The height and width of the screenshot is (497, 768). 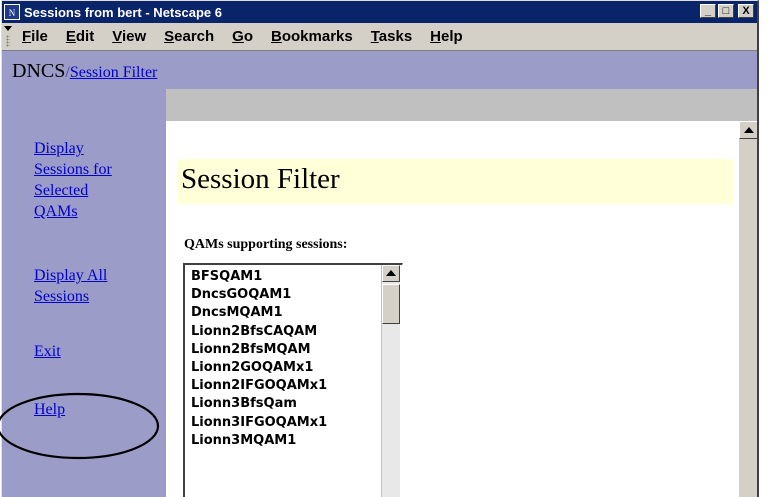 I want to click on page-title: Session Filter, so click(x=260, y=179).